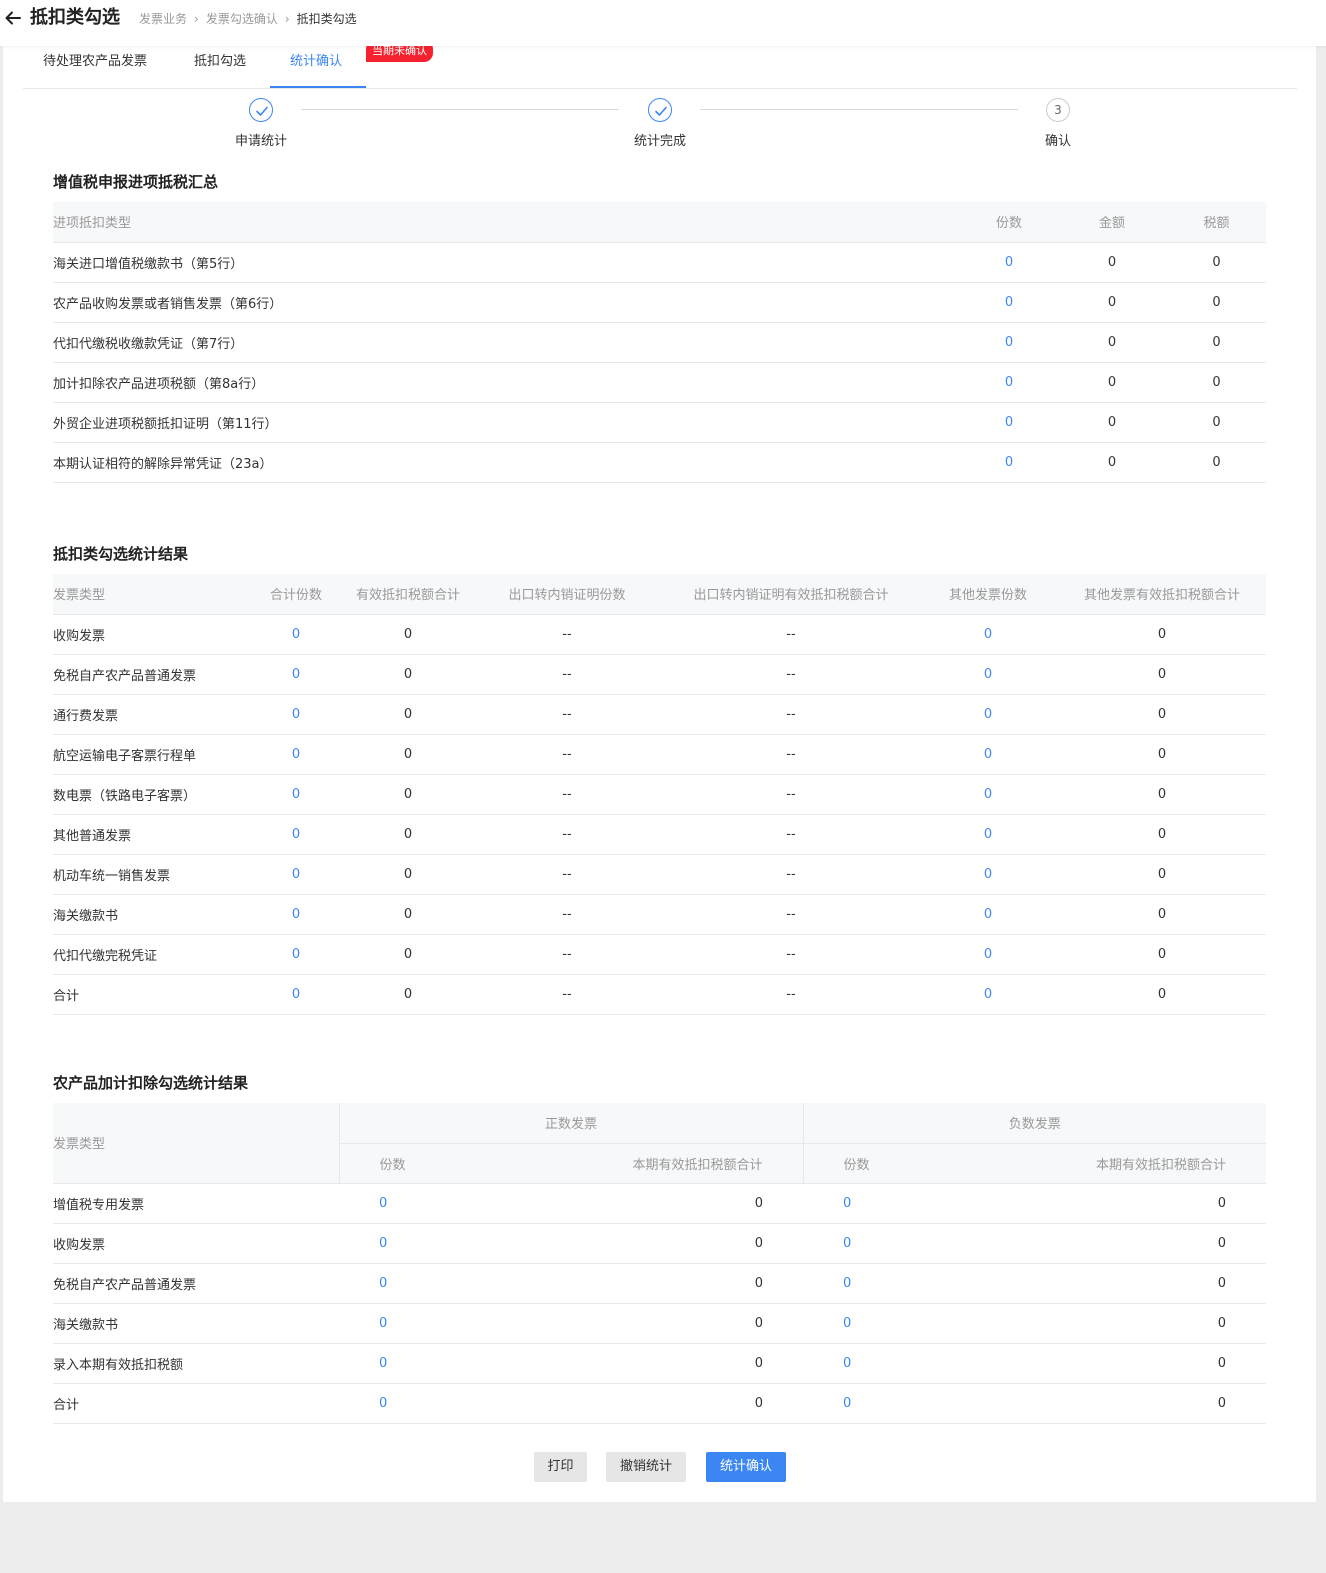 The height and width of the screenshot is (1573, 1326). I want to click on col-header-count: 份数, so click(1009, 222).